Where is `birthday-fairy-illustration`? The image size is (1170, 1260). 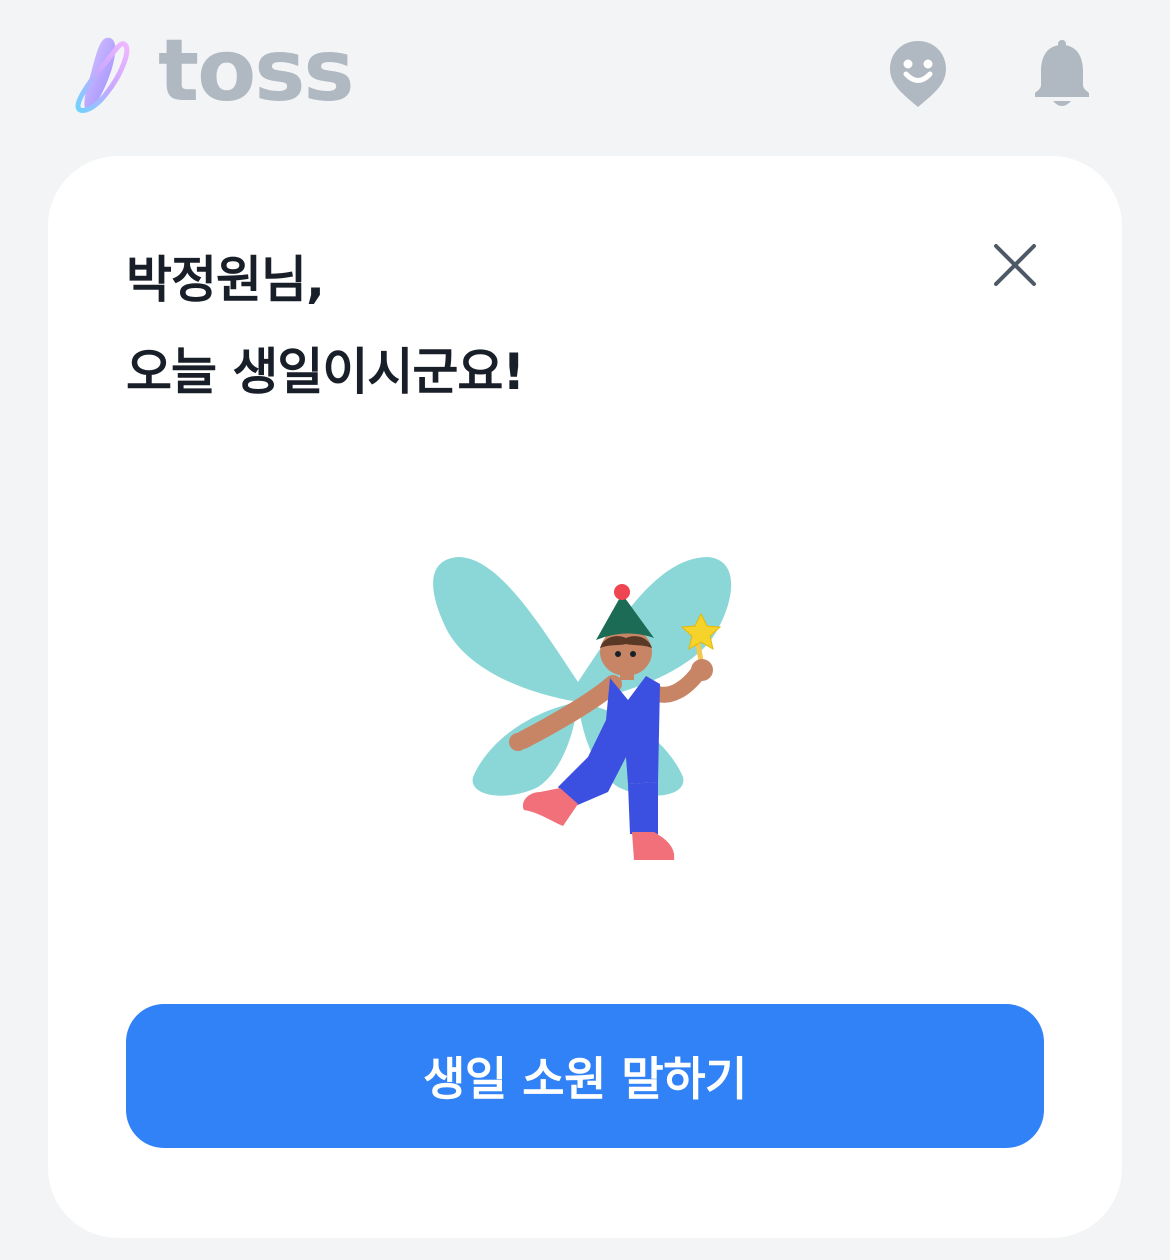
birthday-fairy-illustration is located at coordinates (582, 708).